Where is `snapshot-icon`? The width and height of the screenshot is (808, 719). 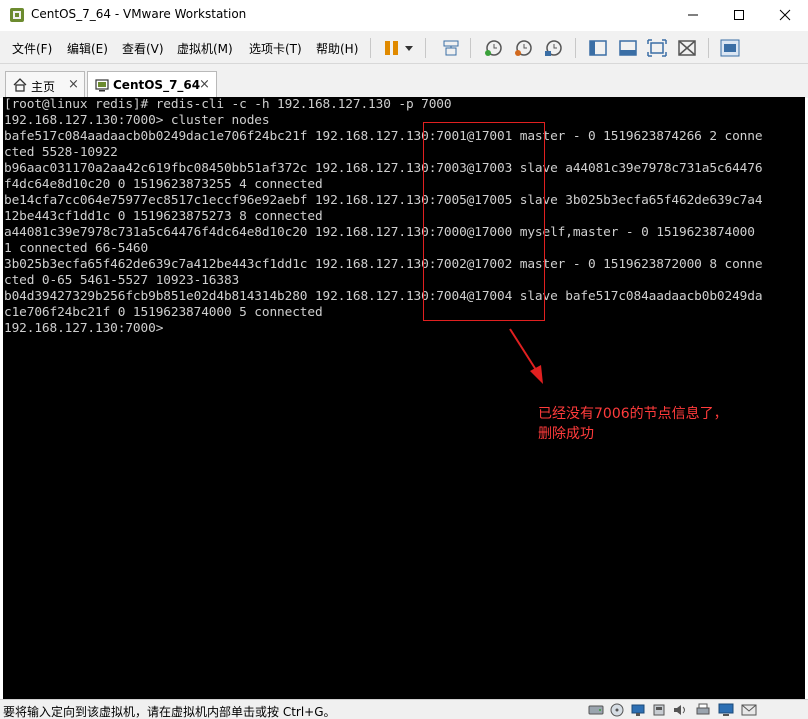
snapshot-icon is located at coordinates (493, 48).